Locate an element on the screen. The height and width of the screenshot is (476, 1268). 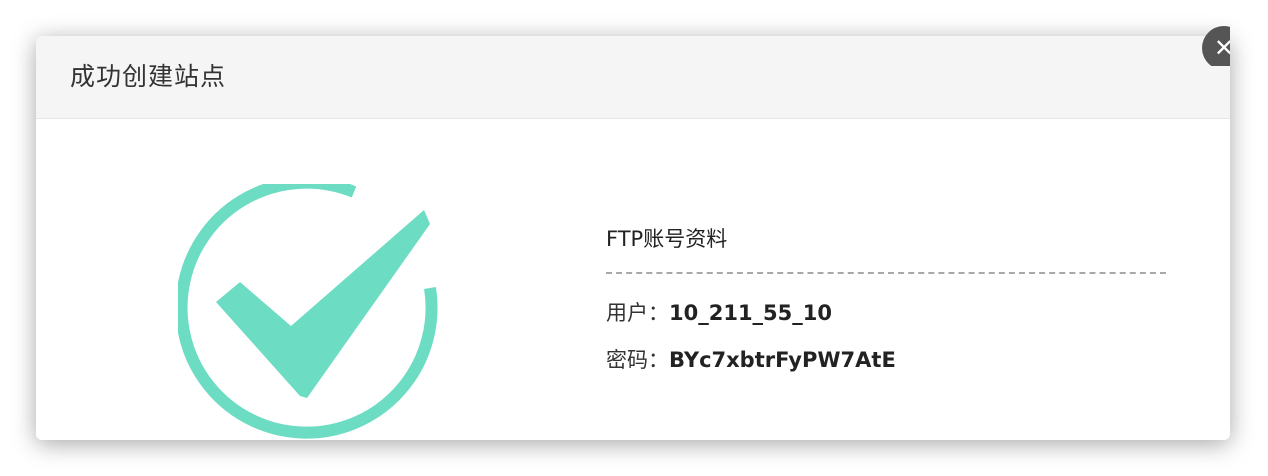
close-button-clip: ✕ is located at coordinates (1210, 46).